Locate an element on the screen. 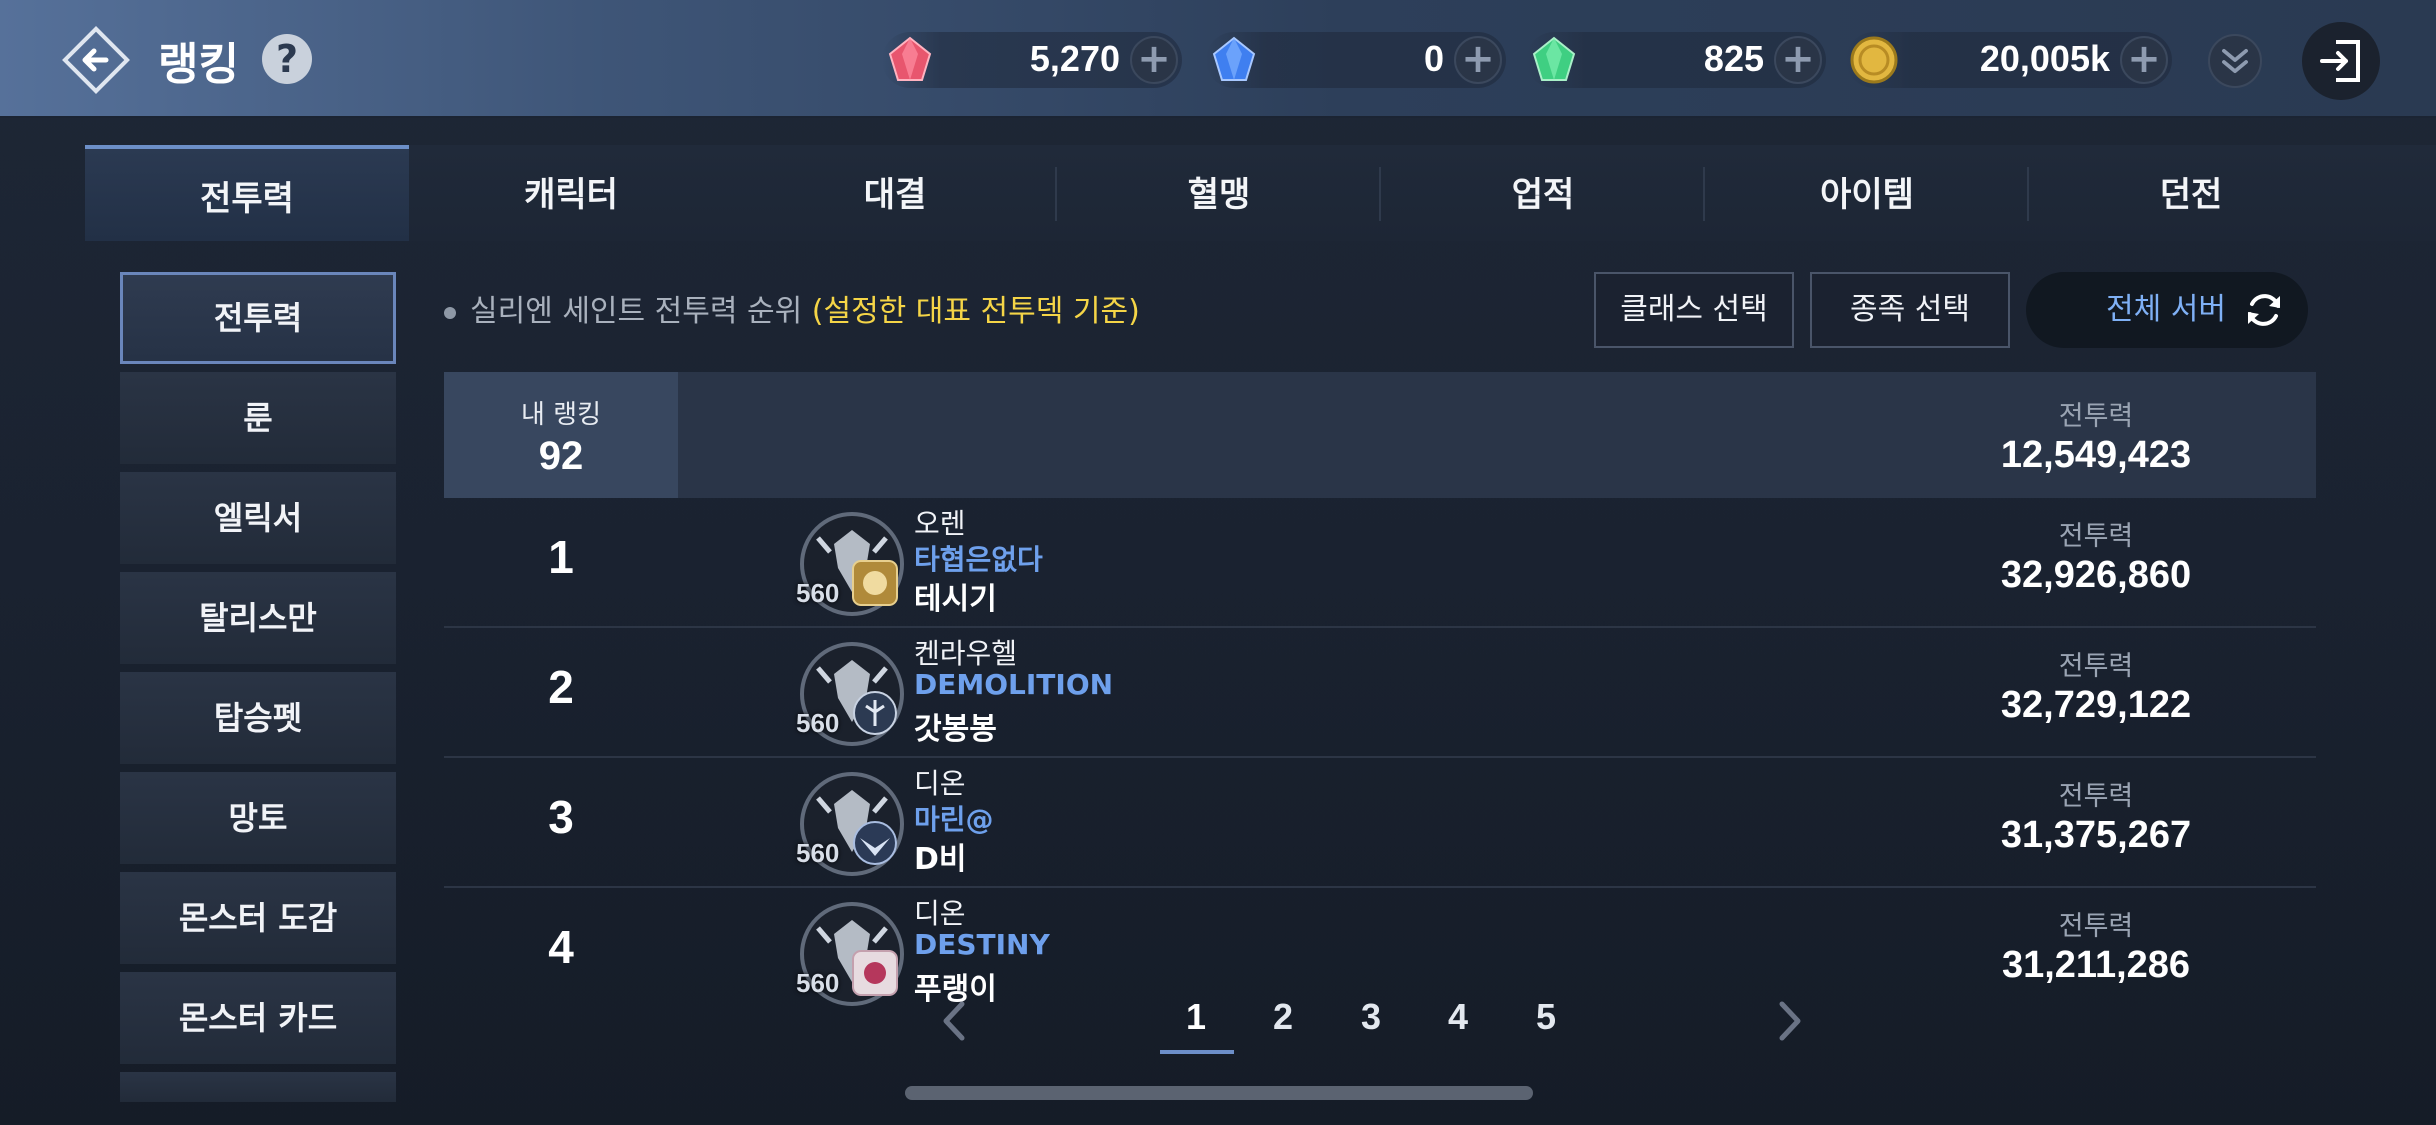 This screenshot has height=1125, width=2436. blue-gem-amount: 0 is located at coordinates (1433, 58).